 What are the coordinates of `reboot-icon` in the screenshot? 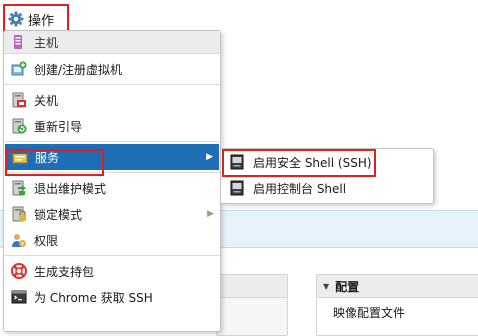 It's located at (19, 126).